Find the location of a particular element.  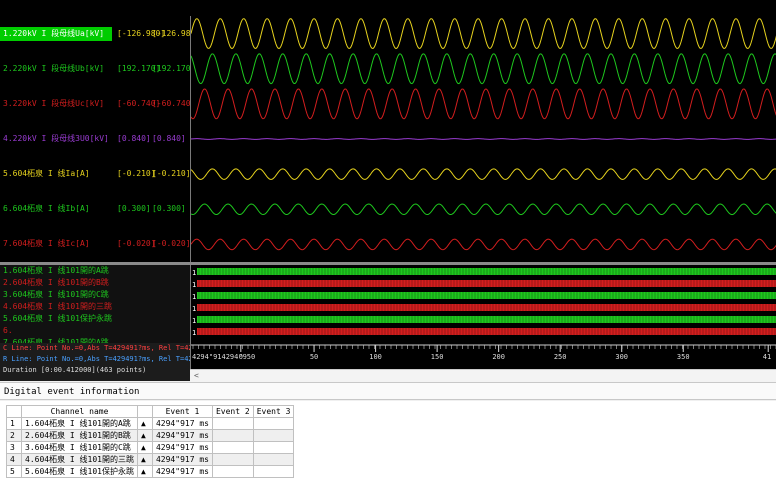

analog-channel-value-c: [0.300] is located at coordinates (134, 209).